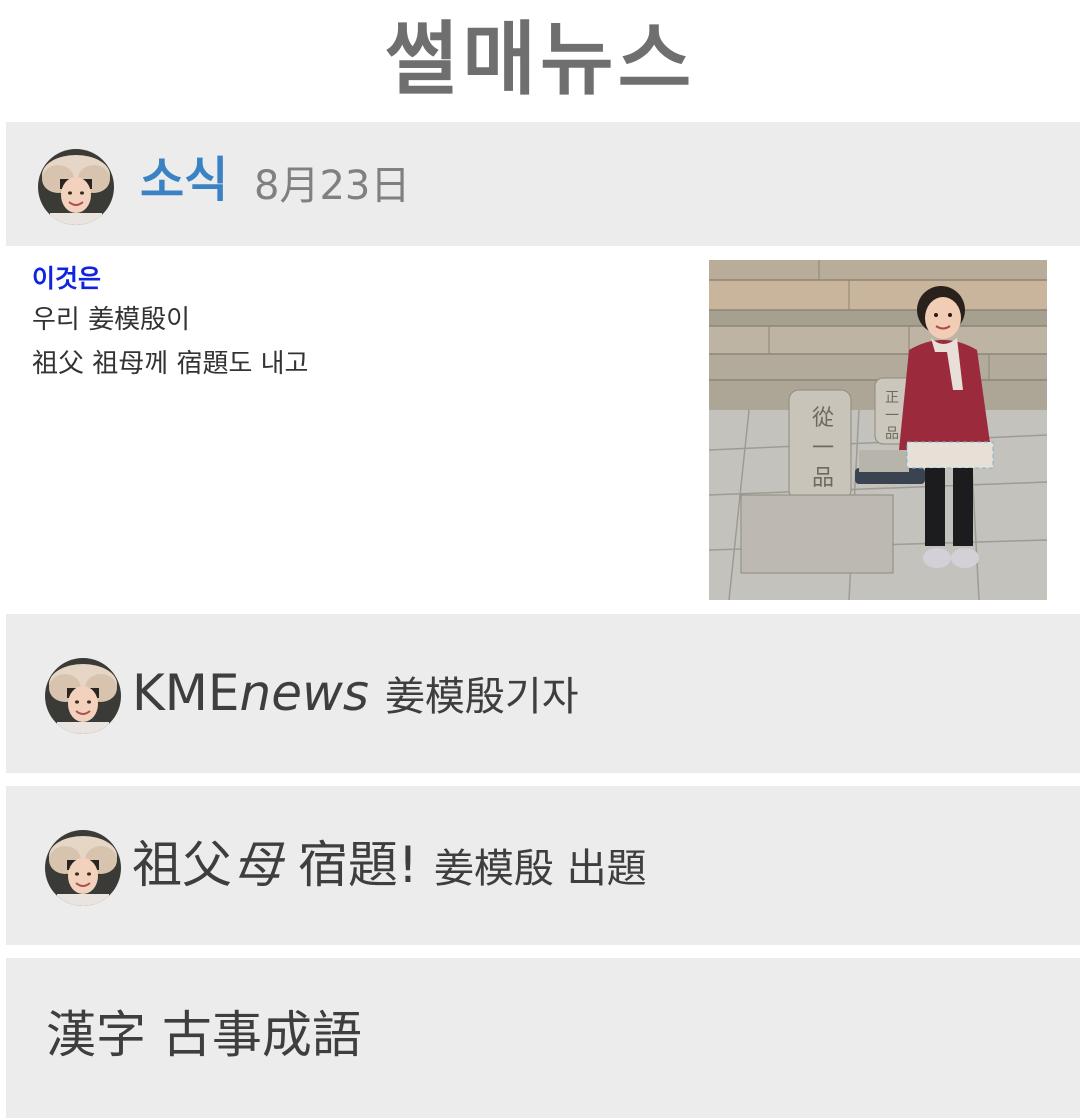 This screenshot has height=1118, width=1080. I want to click on reporter-name: 姜模殷기자, so click(481, 697).